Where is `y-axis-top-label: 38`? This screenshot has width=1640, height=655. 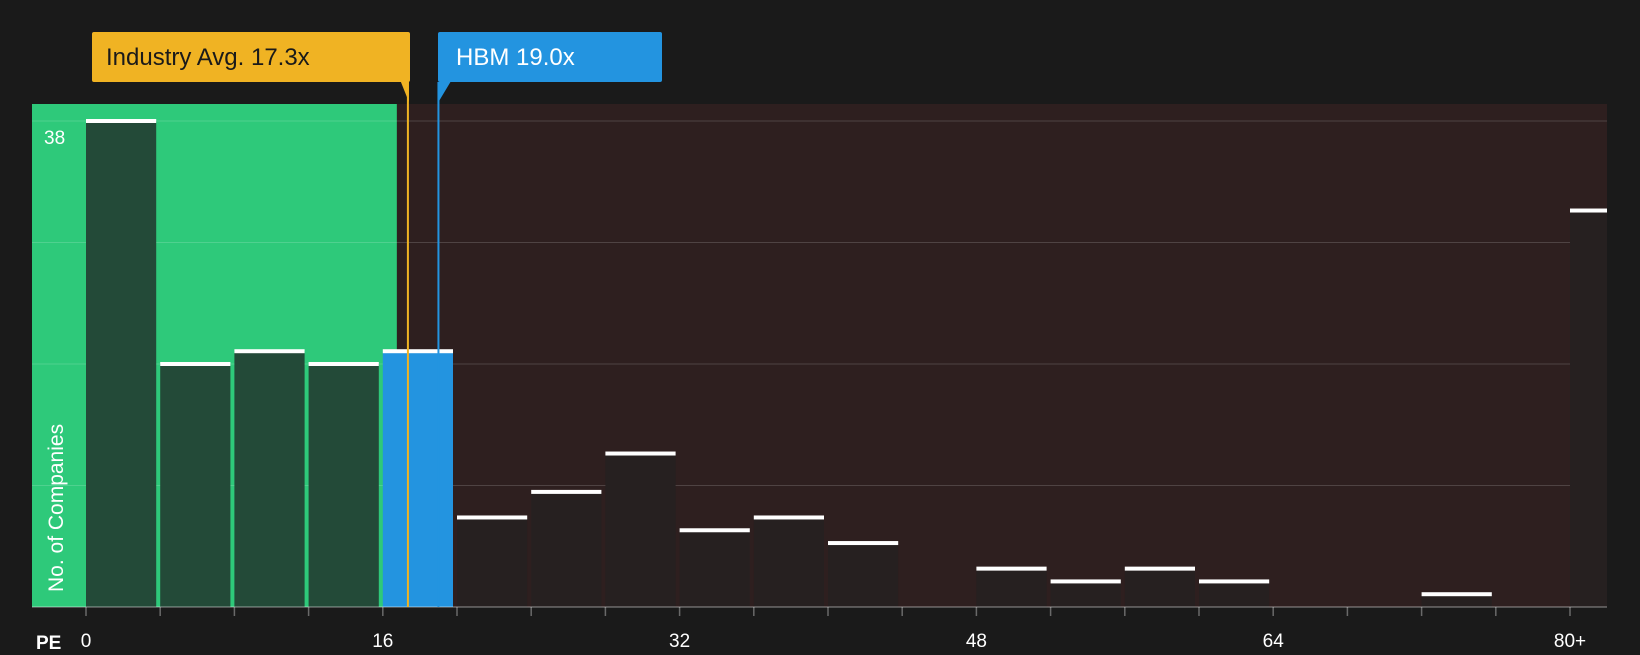
y-axis-top-label: 38 is located at coordinates (54, 138).